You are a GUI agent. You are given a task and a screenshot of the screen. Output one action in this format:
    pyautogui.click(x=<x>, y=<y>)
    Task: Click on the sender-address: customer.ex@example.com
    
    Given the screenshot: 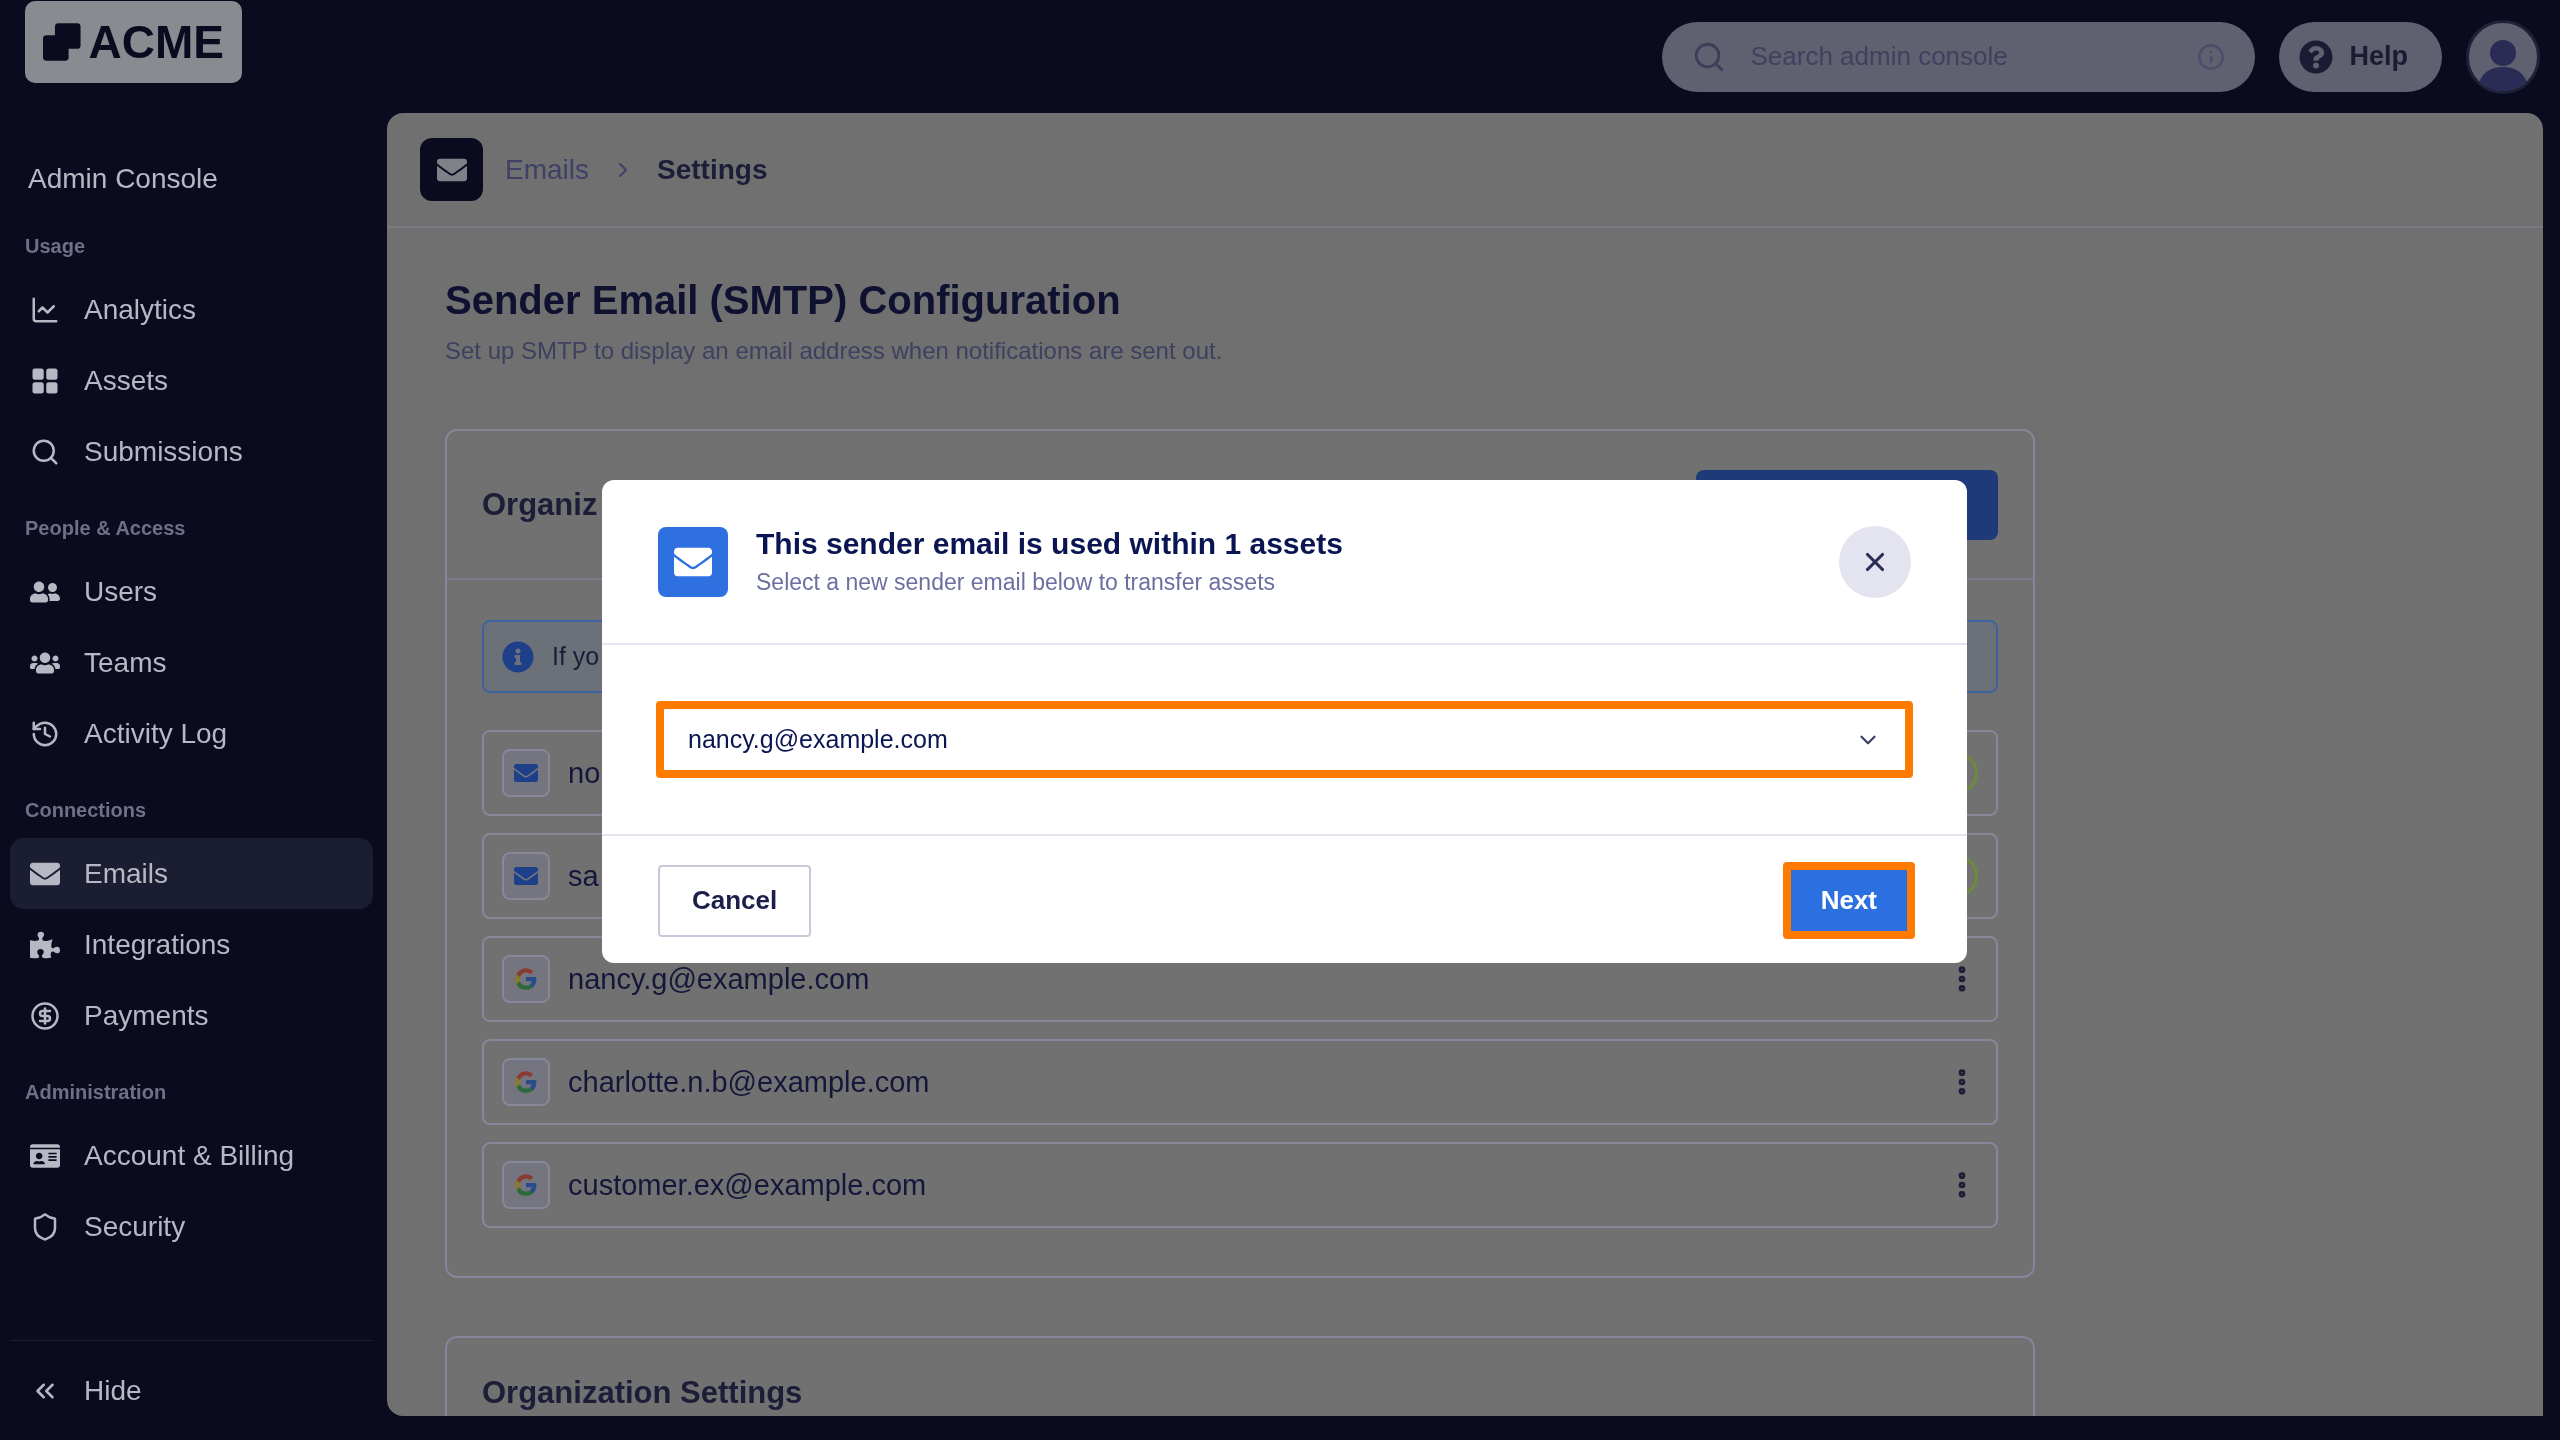 What is the action you would take?
    pyautogui.click(x=747, y=1185)
    